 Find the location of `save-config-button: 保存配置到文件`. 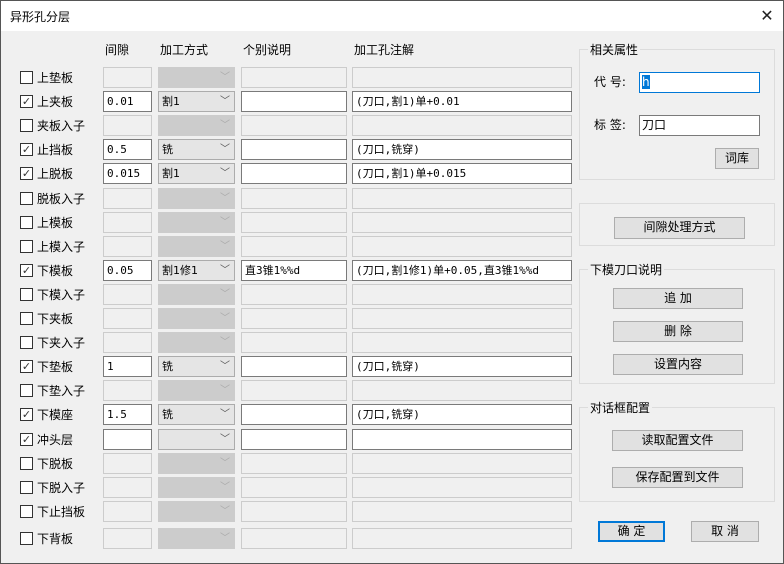

save-config-button: 保存配置到文件 is located at coordinates (677, 477).